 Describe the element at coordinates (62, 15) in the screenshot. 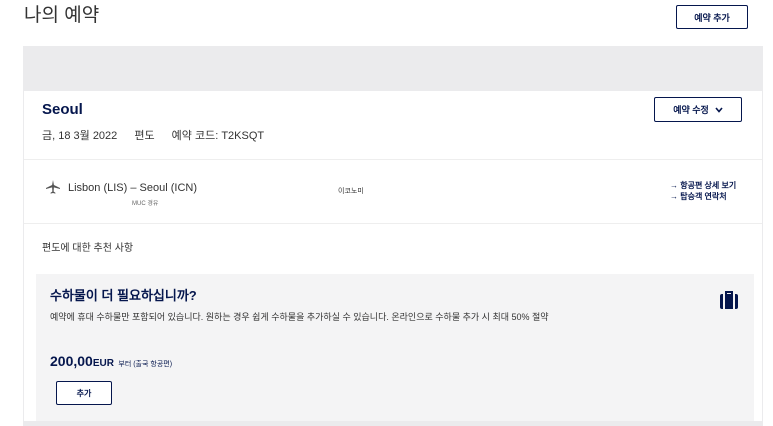

I see `page-title: 나의 예약` at that location.